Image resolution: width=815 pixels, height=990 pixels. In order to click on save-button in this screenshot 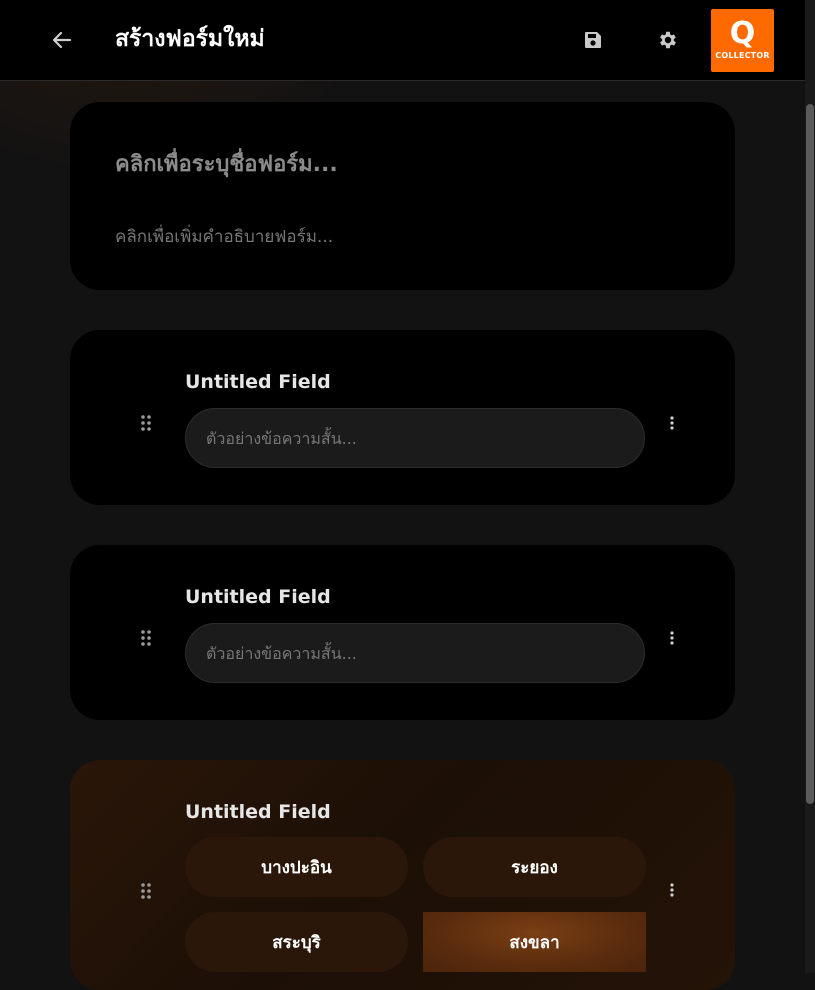, I will do `click(593, 40)`.